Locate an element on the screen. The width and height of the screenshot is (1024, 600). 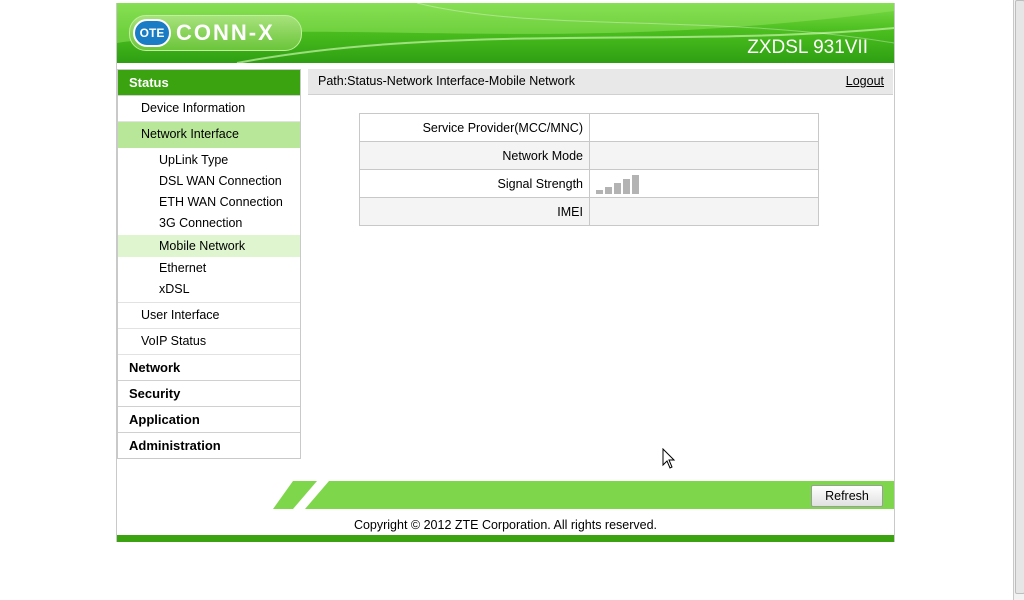
network-mode-label: Network Mode is located at coordinates (474, 155).